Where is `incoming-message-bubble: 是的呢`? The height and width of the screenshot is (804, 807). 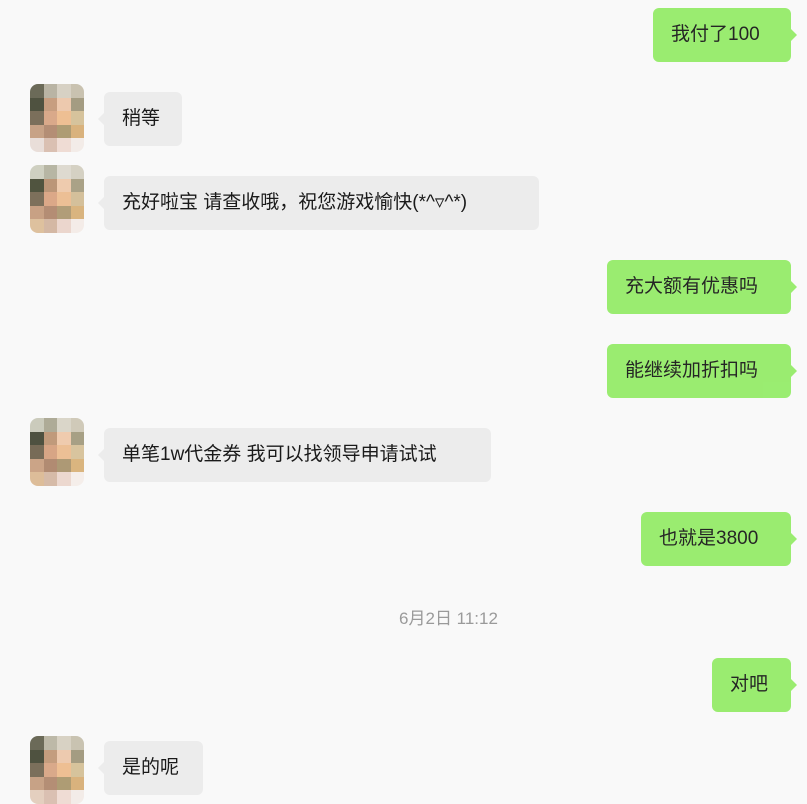 incoming-message-bubble: 是的呢 is located at coordinates (150, 768).